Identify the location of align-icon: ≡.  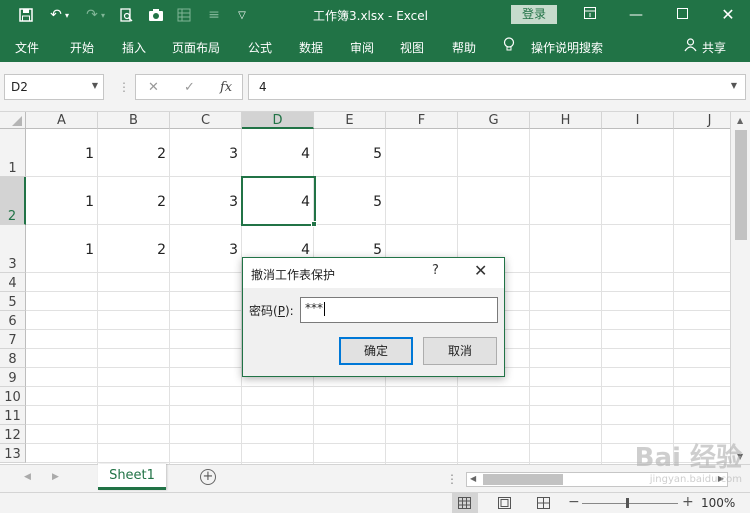
(214, 15).